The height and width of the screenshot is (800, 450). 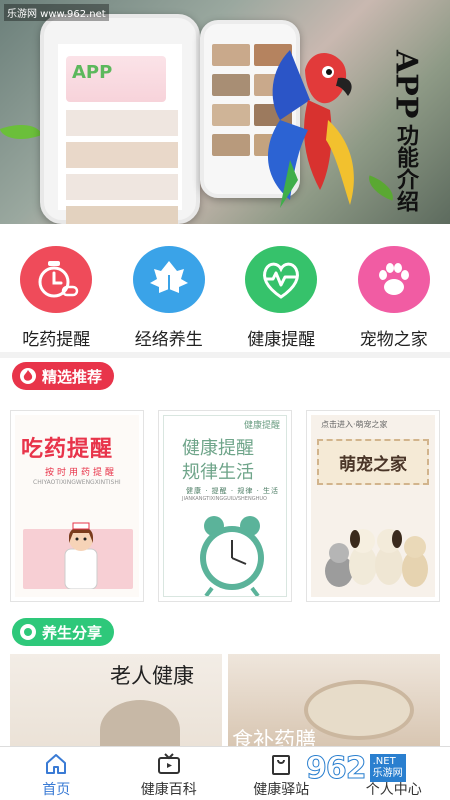 I want to click on share-card-title: 食补药膳, so click(x=274, y=737).